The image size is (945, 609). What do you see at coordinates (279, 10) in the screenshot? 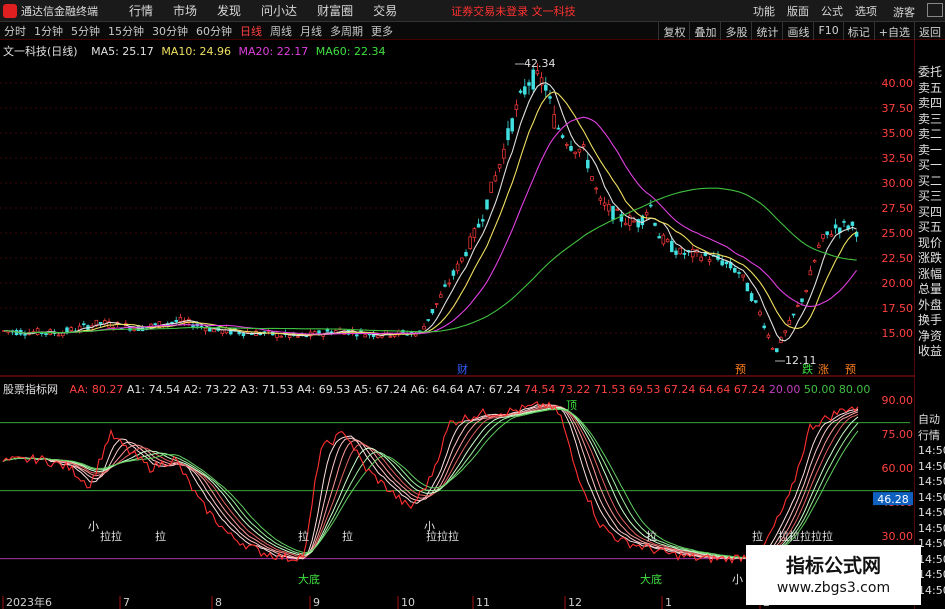
I see `menu-ask: 问小达` at bounding box center [279, 10].